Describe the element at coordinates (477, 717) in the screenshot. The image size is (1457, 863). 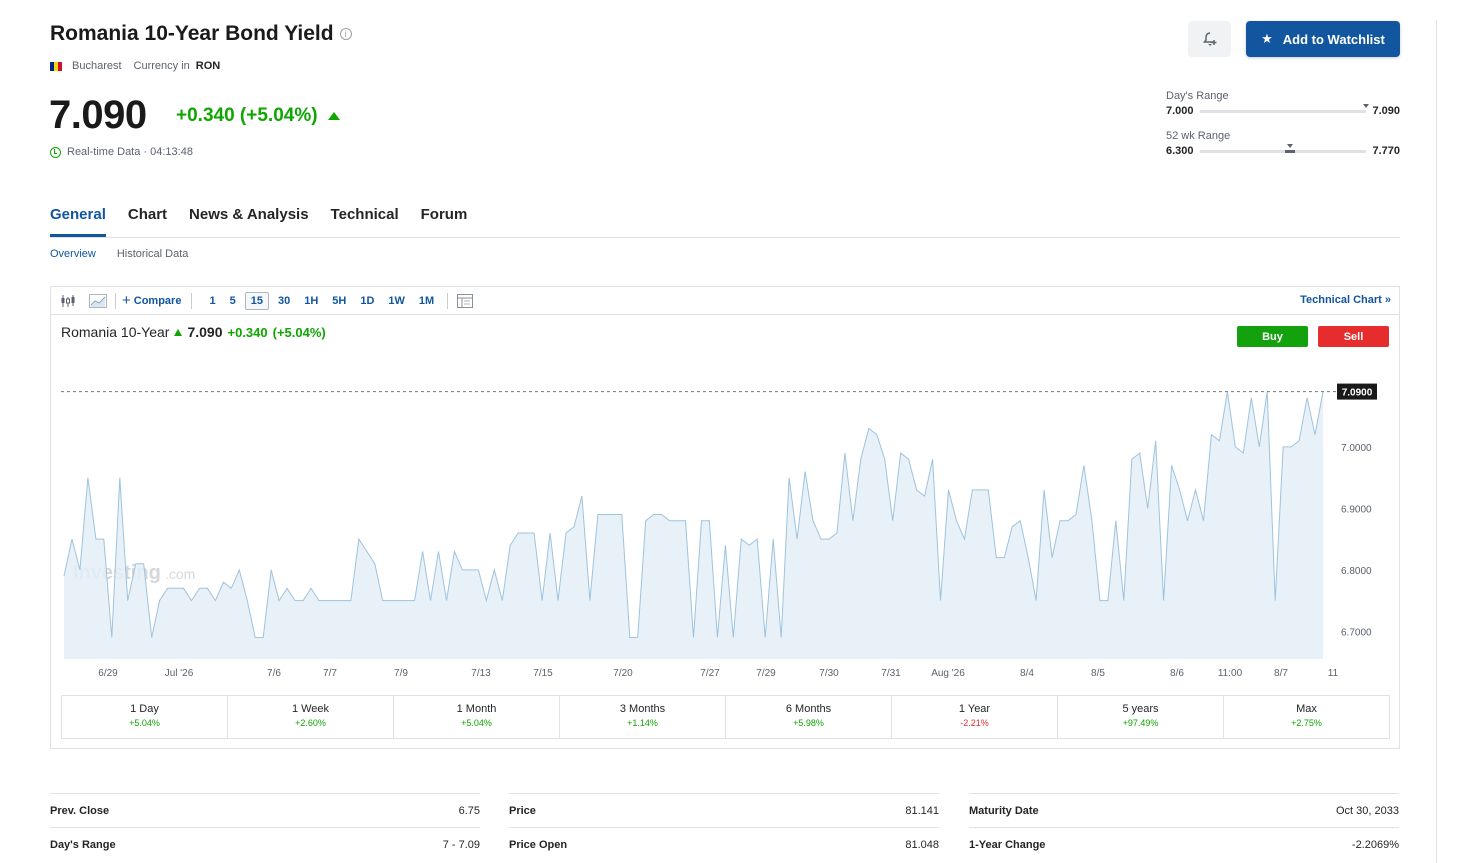
I see `performance-period: 1 Month +5.04%` at that location.